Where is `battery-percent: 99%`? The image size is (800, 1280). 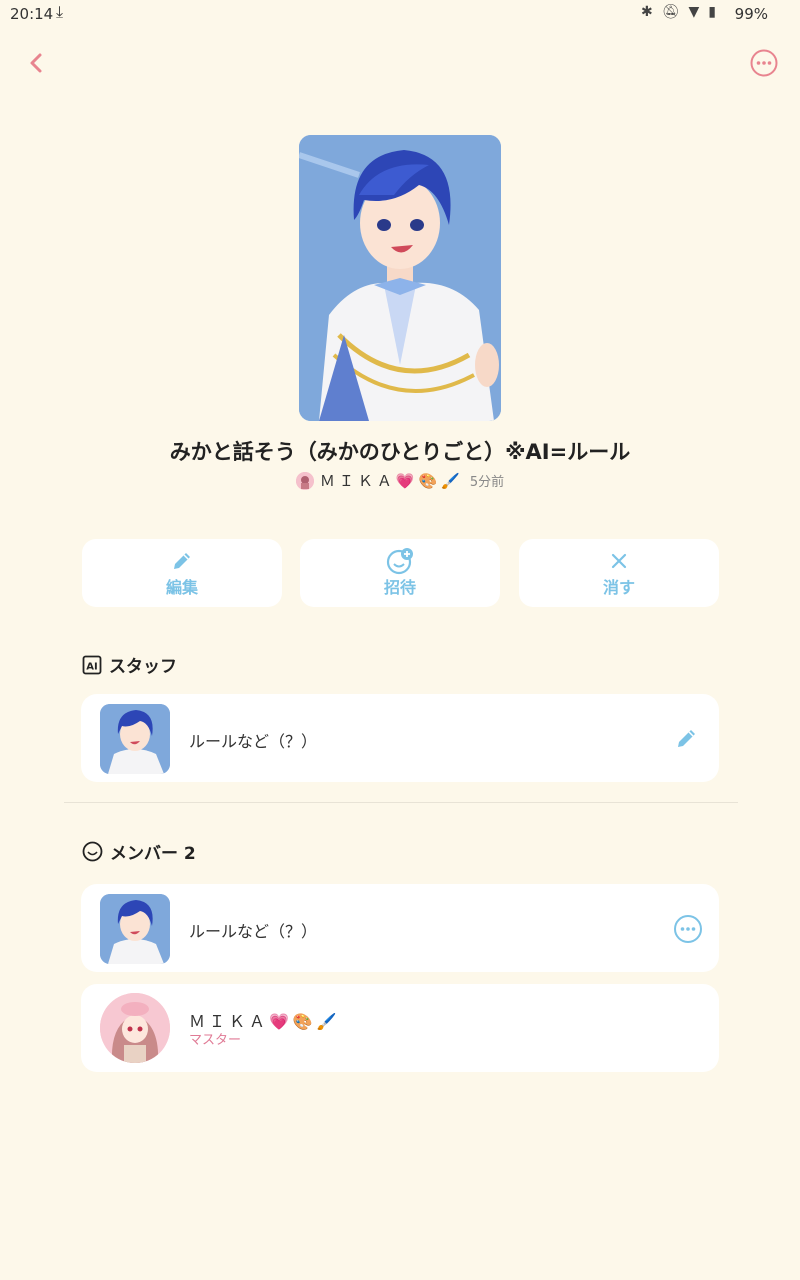 battery-percent: 99% is located at coordinates (751, 14).